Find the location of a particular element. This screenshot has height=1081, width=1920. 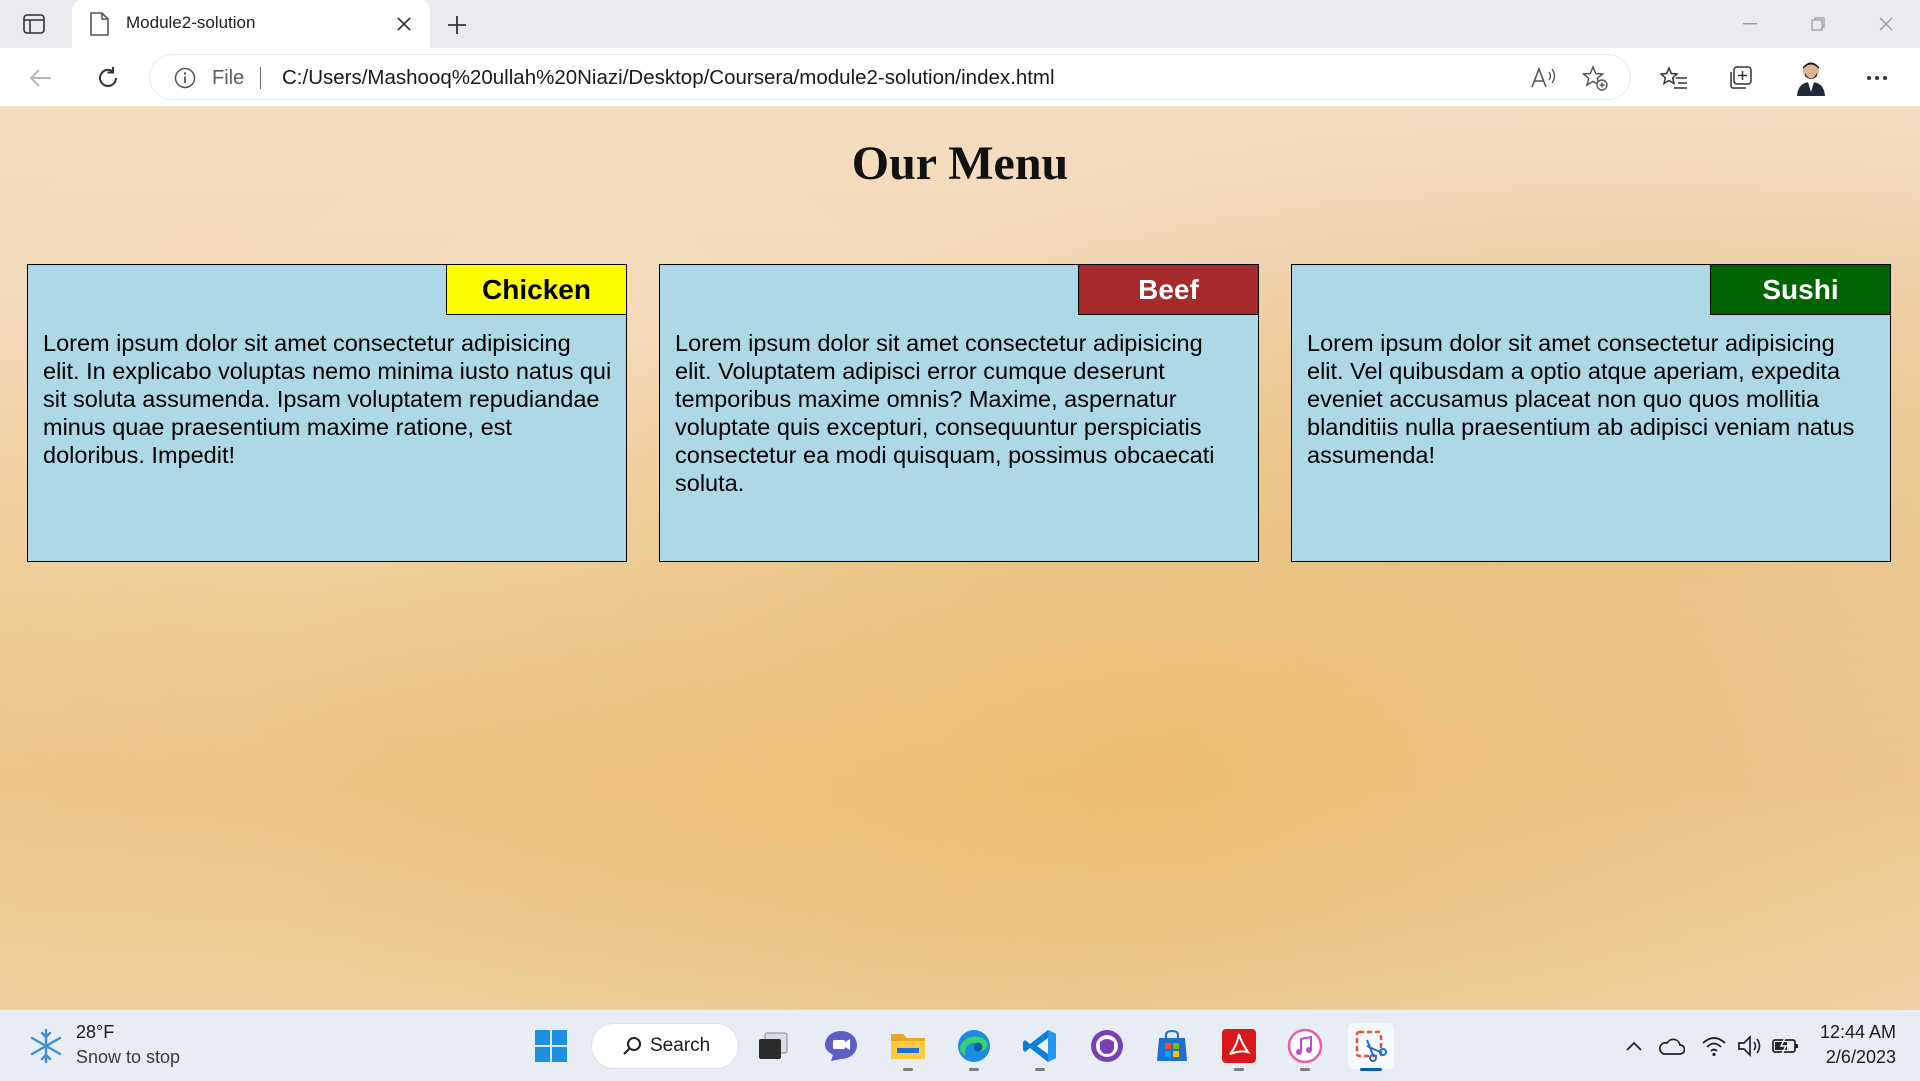

browser-tab-active: Module2-solution is located at coordinates (251, 24).